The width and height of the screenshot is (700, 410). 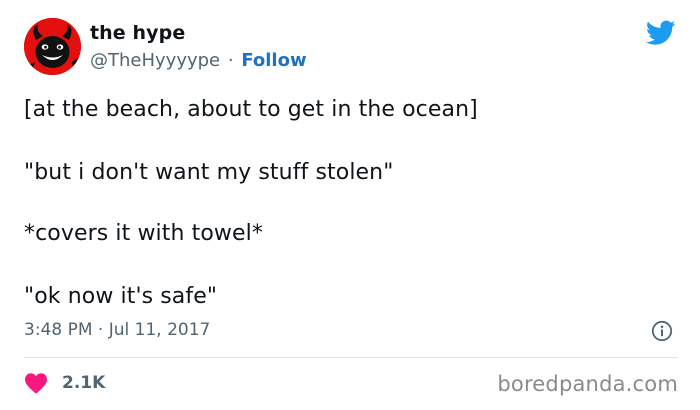 What do you see at coordinates (117, 330) in the screenshot?
I see `tweet-timestamp: 3:48 PM · Jul 11, 2017` at bounding box center [117, 330].